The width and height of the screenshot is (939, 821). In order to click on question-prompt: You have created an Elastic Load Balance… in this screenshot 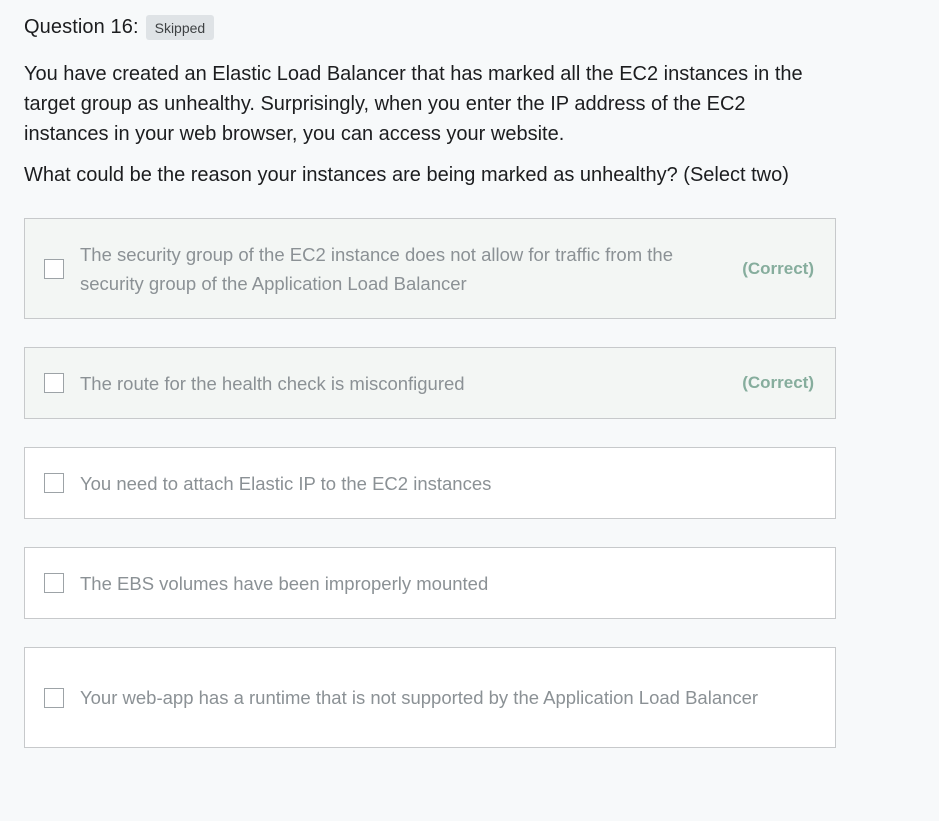, I will do `click(428, 124)`.